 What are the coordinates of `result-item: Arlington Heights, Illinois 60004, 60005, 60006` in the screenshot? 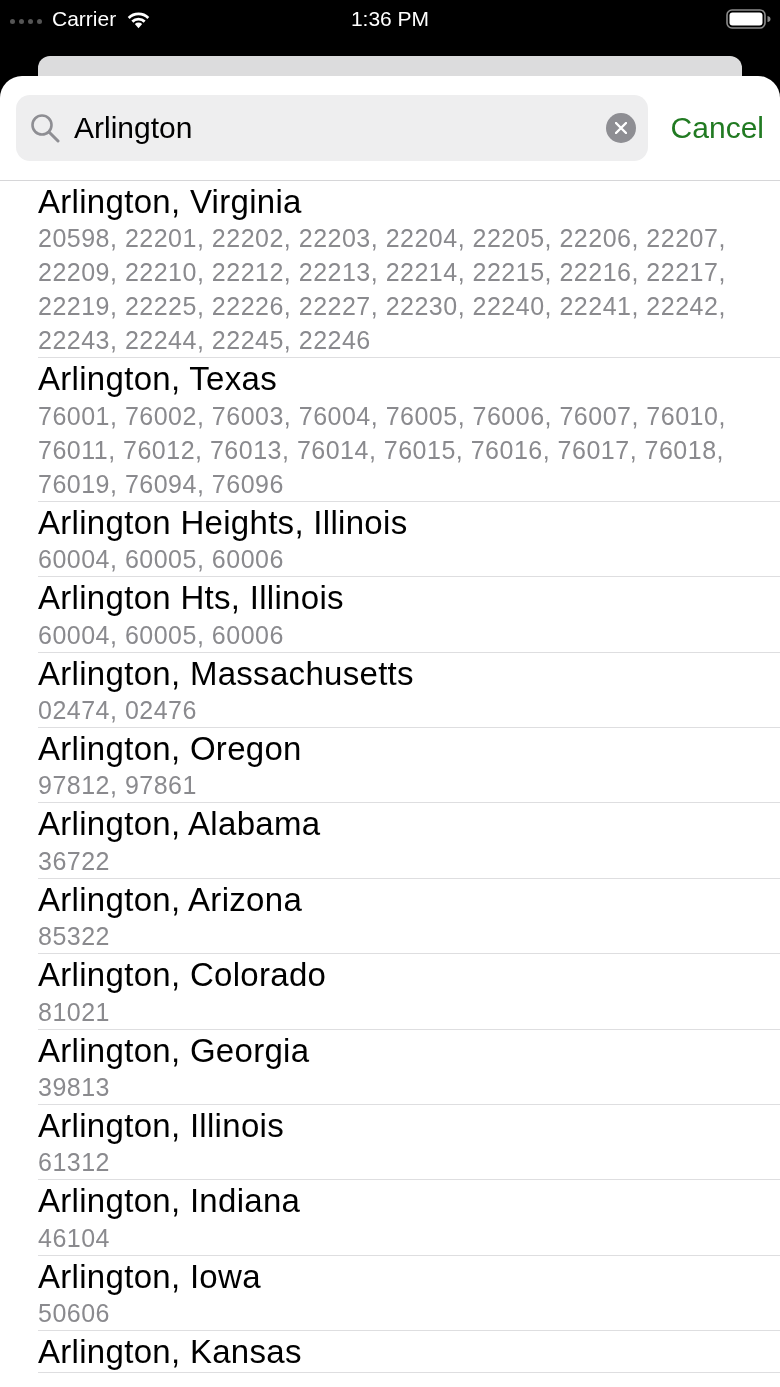 It's located at (409, 539).